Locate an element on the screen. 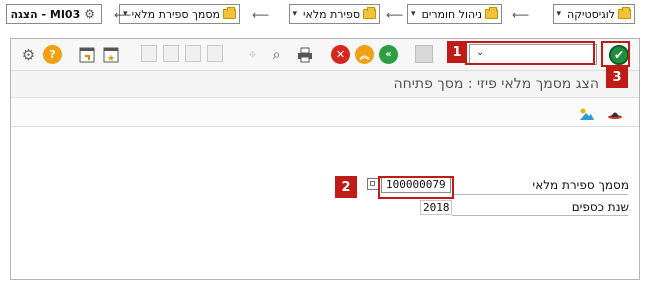 The height and width of the screenshot is (288, 645). image-icon is located at coordinates (586, 113).